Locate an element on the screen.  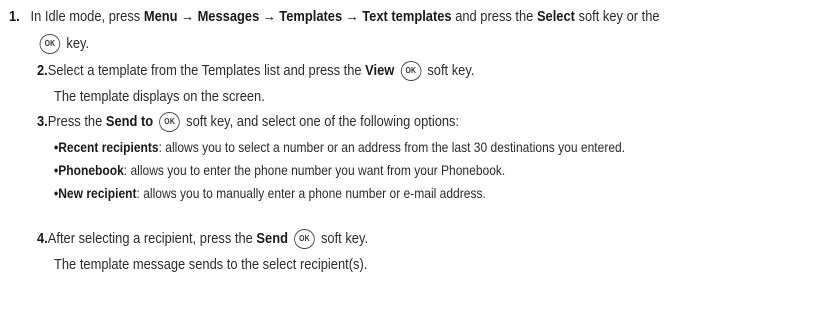
step-2-number: 2. is located at coordinates (42, 70).